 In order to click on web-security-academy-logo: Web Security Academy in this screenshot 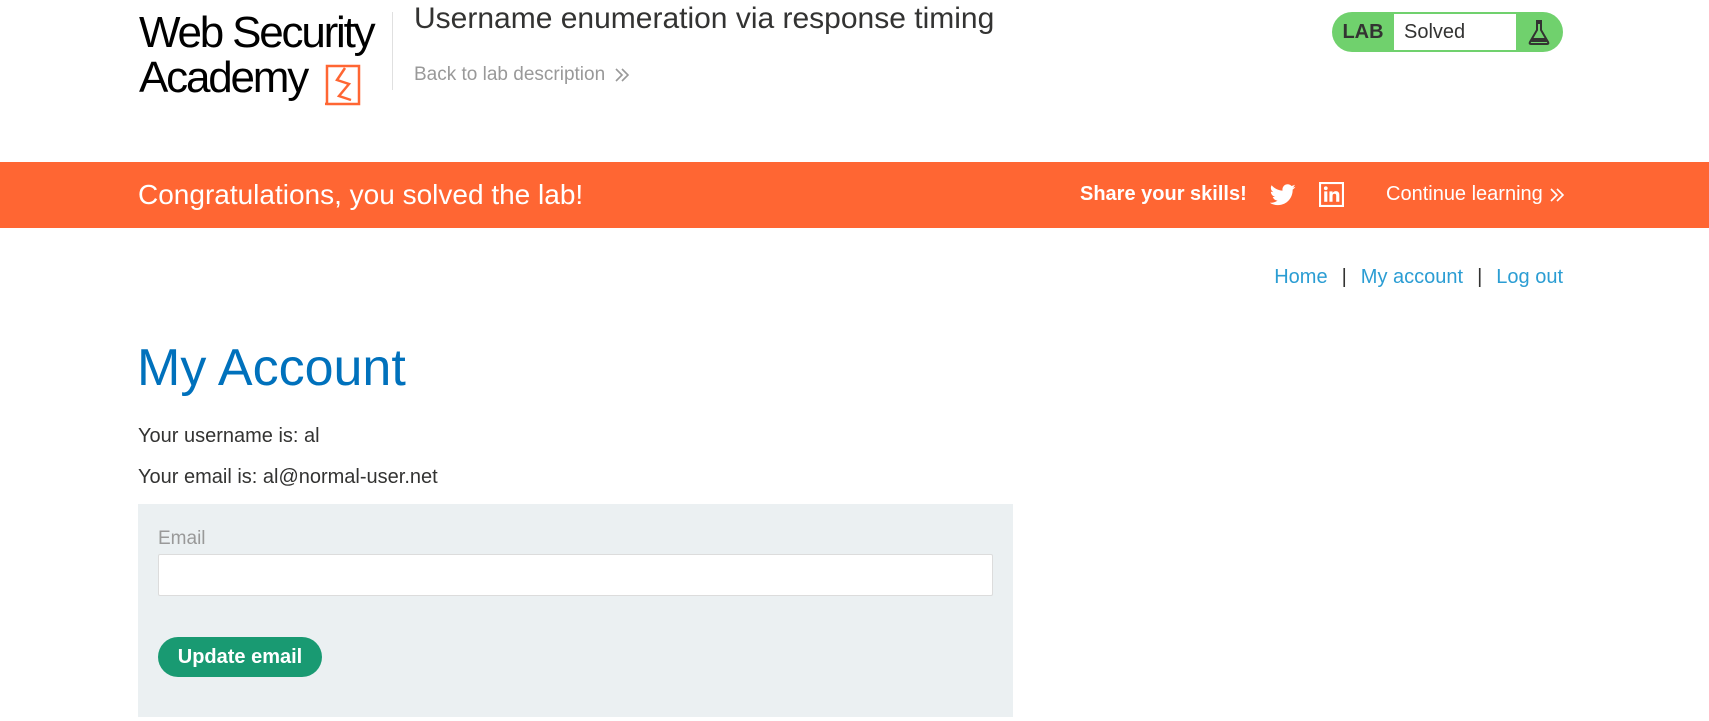, I will do `click(266, 57)`.